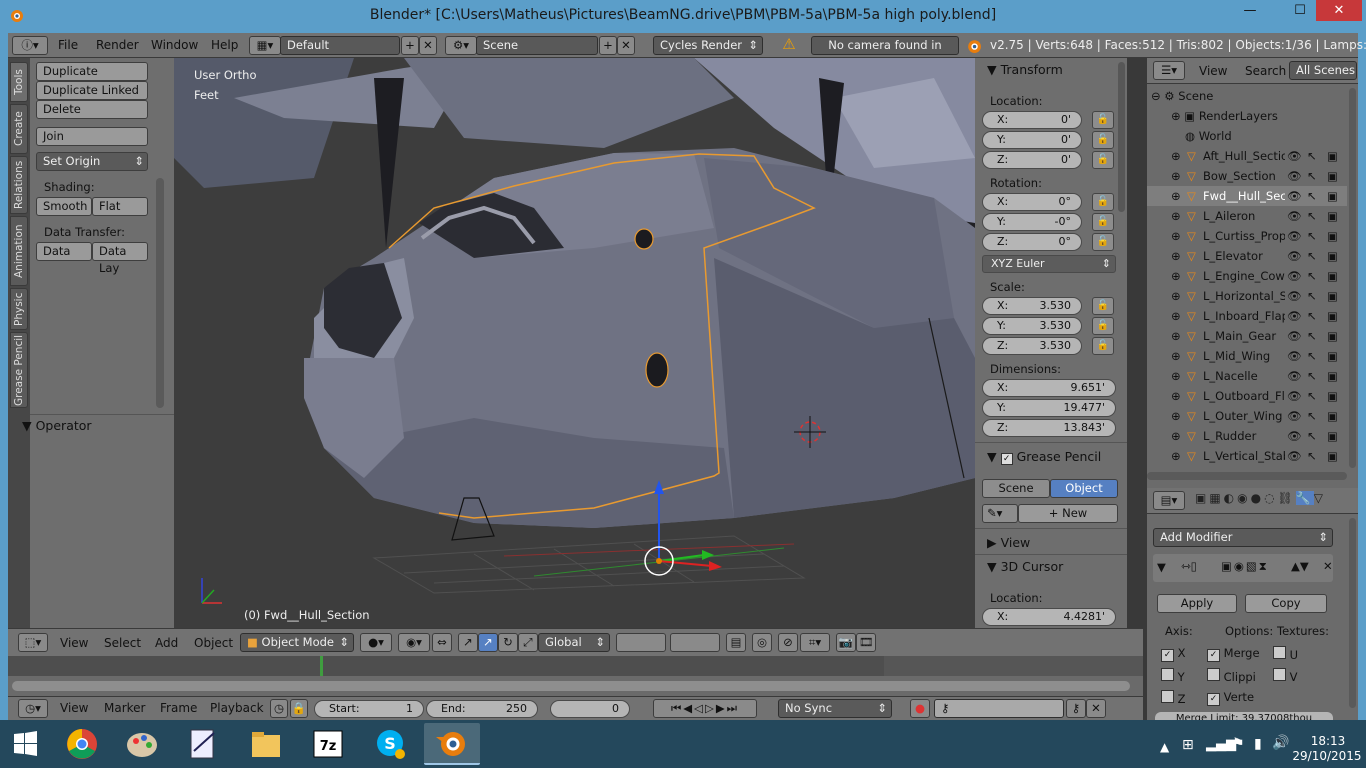 This screenshot has width=1366, height=768. I want to click on outliner-editor-icon: ☰▾, so click(1169, 70).